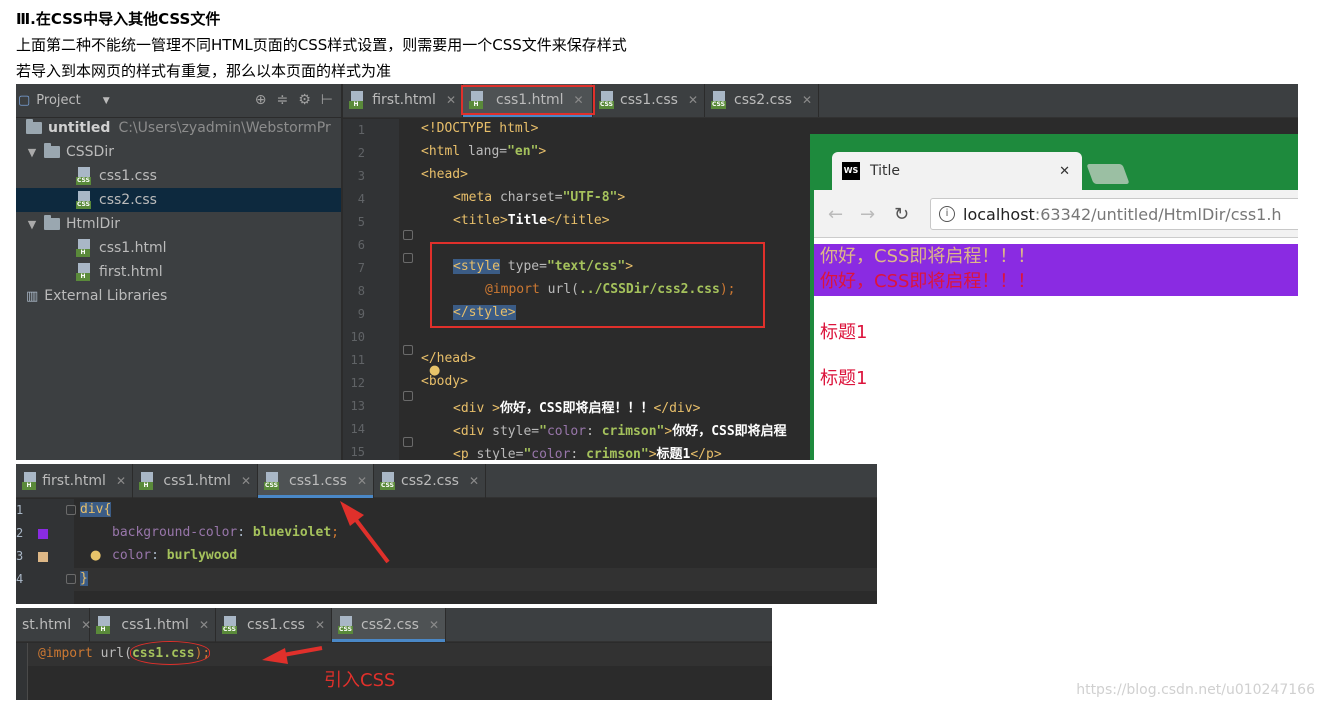 The width and height of the screenshot is (1325, 710). I want to click on line-number: 2, so click(20, 533).